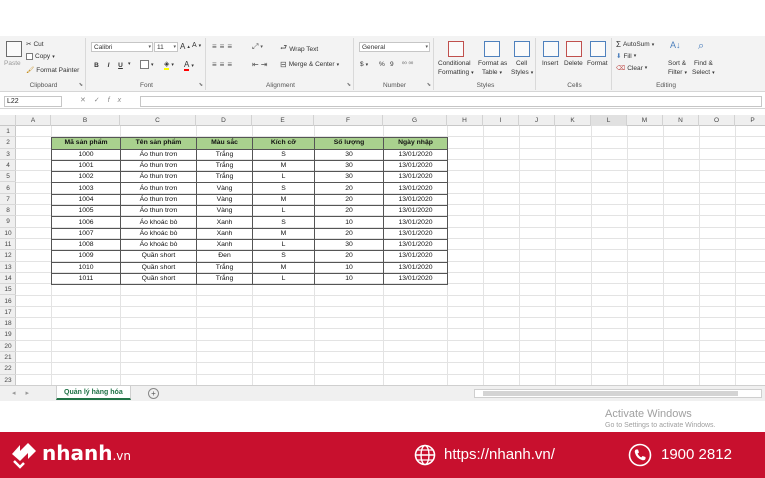 This screenshot has width=765, height=478. What do you see at coordinates (299, 49) in the screenshot?
I see `wrap-text-button: ⮐ Wrap Text` at bounding box center [299, 49].